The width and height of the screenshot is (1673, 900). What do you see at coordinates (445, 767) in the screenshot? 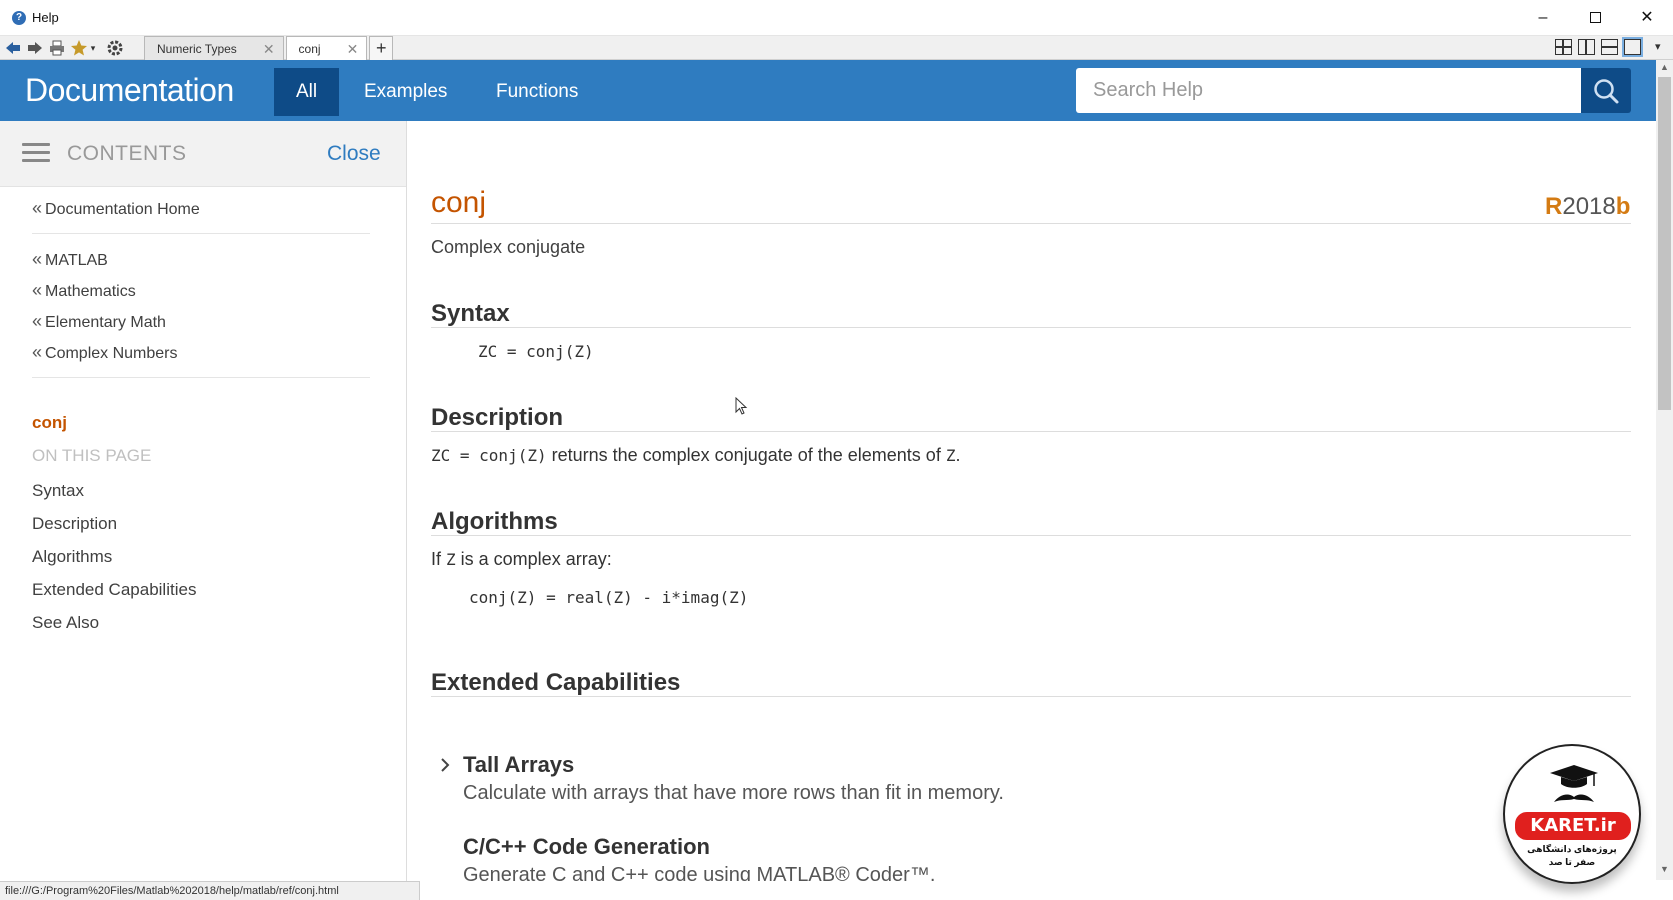
I see `chevron-right-icon` at bounding box center [445, 767].